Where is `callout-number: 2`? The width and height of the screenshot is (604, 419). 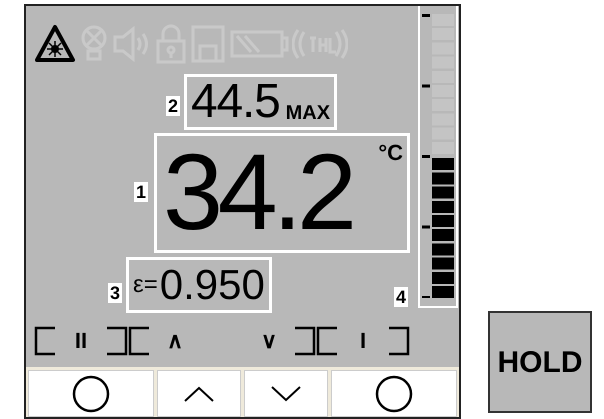
callout-number: 2 is located at coordinates (173, 106).